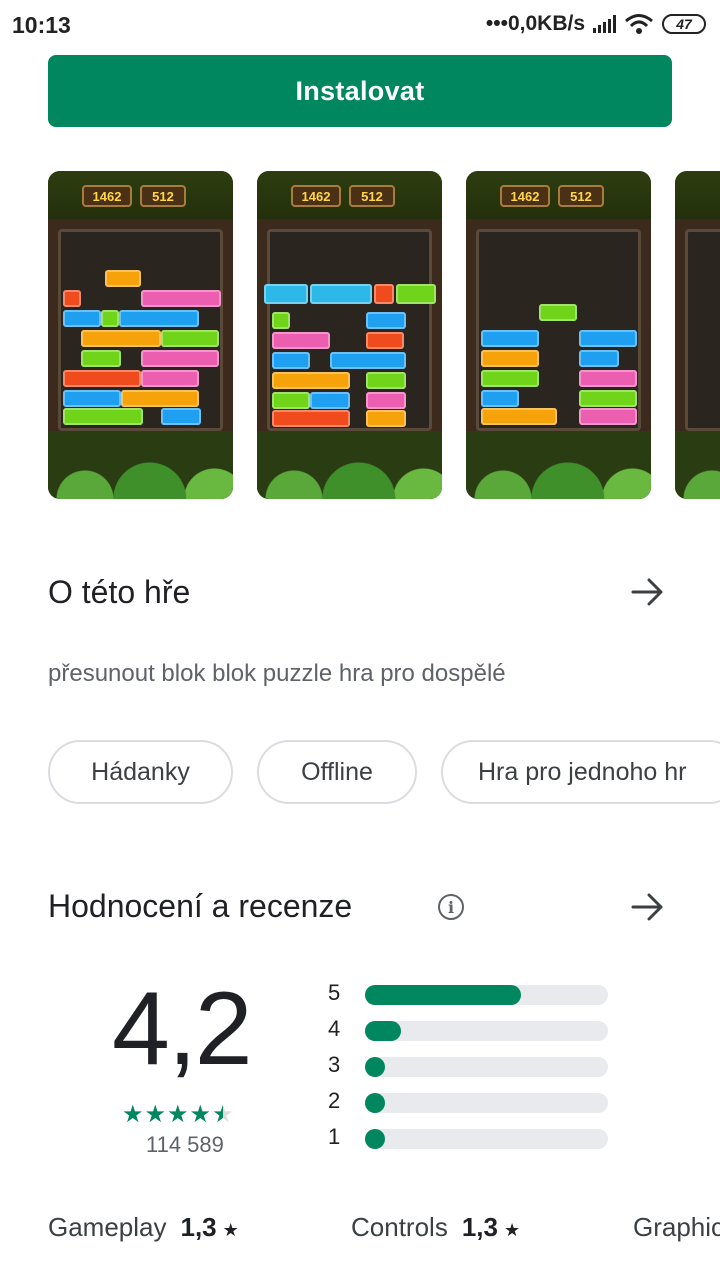 This screenshot has width=720, height=1280. I want to click on subrating-controls: Controls 1,3 ★, so click(436, 1227).